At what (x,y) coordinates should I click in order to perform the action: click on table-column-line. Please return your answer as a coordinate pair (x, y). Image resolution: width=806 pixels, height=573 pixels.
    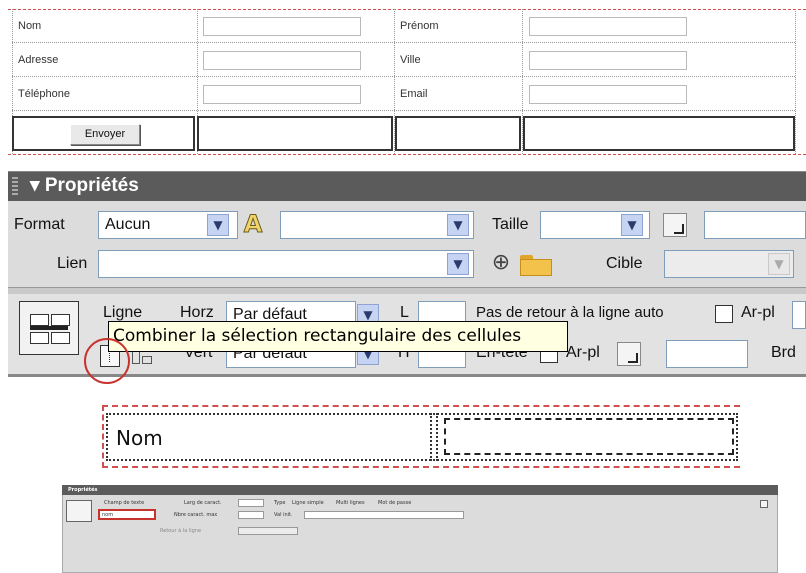
    Looking at the image, I should click on (795, 81).